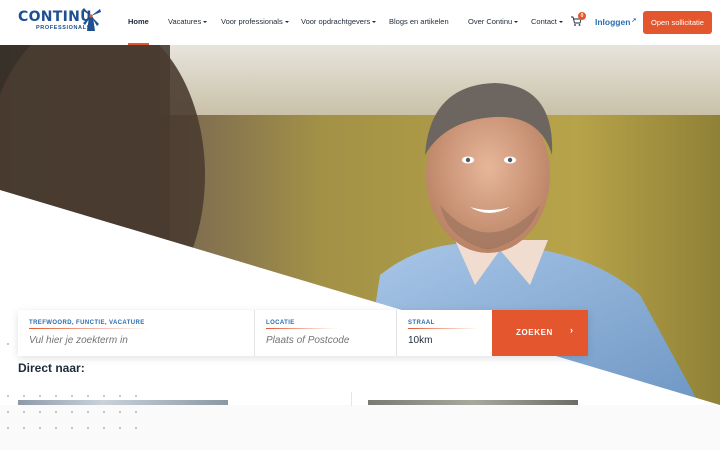  I want to click on nav-blogs: Blogs en artikelen, so click(419, 21).